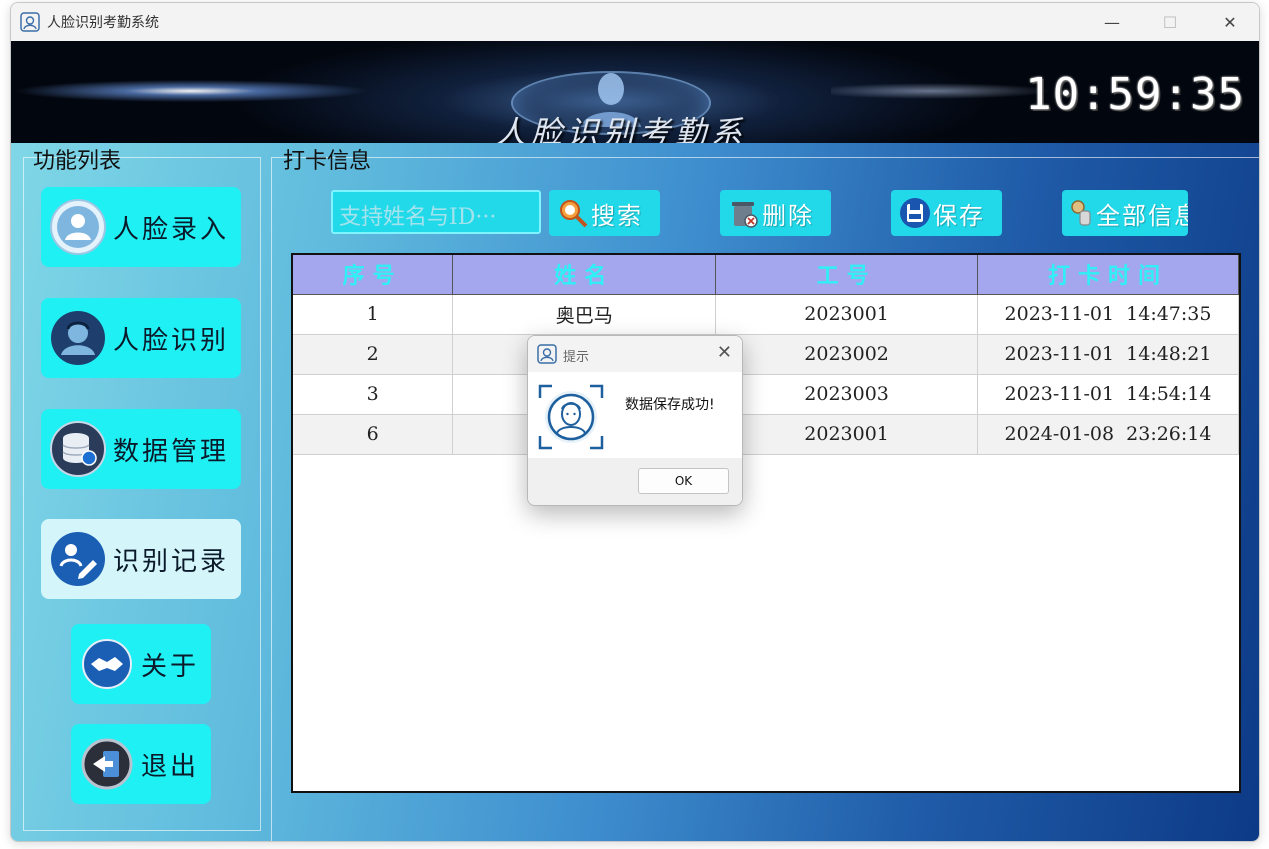 Image resolution: width=1269 pixels, height=849 pixels. I want to click on sidebar-group-label: 功能列表, so click(77, 161).